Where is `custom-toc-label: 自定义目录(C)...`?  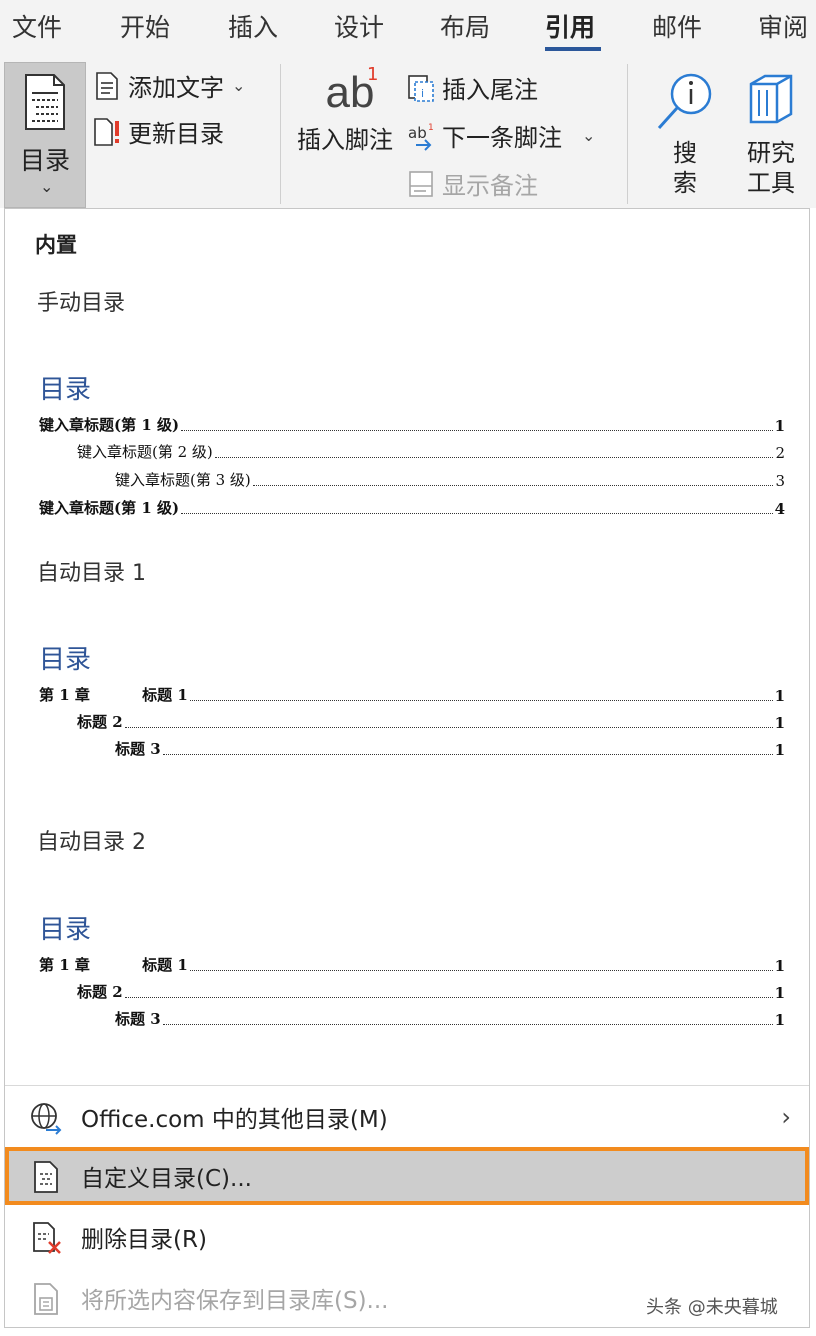
custom-toc-label: 自定义目录(C)... is located at coordinates (166, 1179).